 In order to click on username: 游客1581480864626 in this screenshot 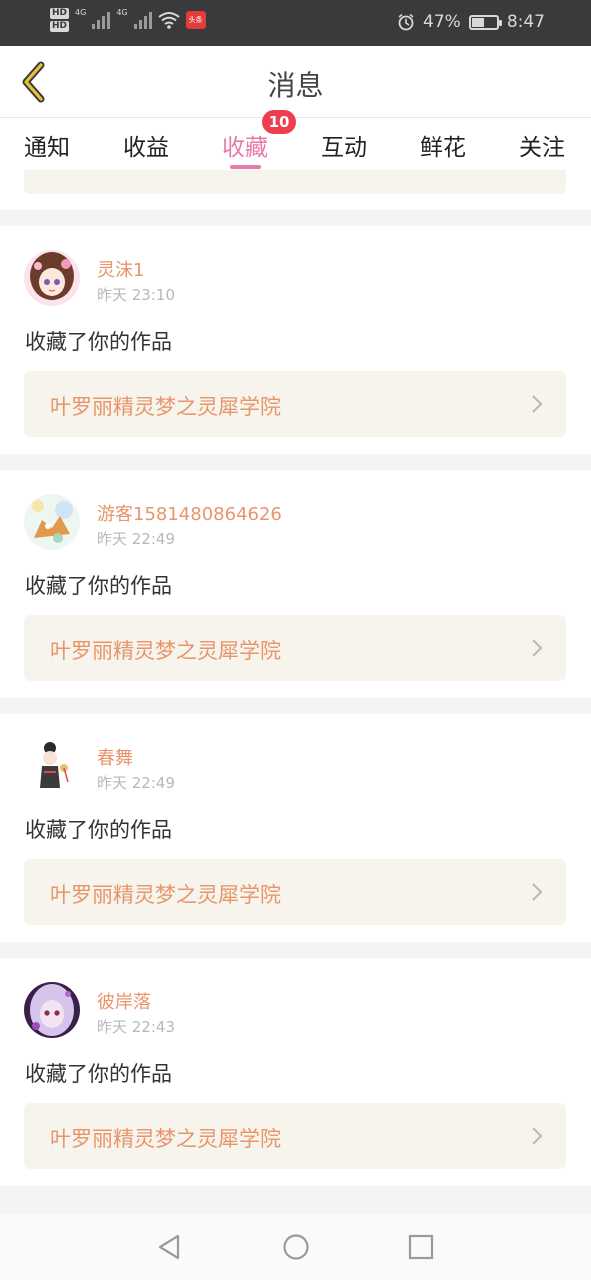, I will do `click(189, 513)`.